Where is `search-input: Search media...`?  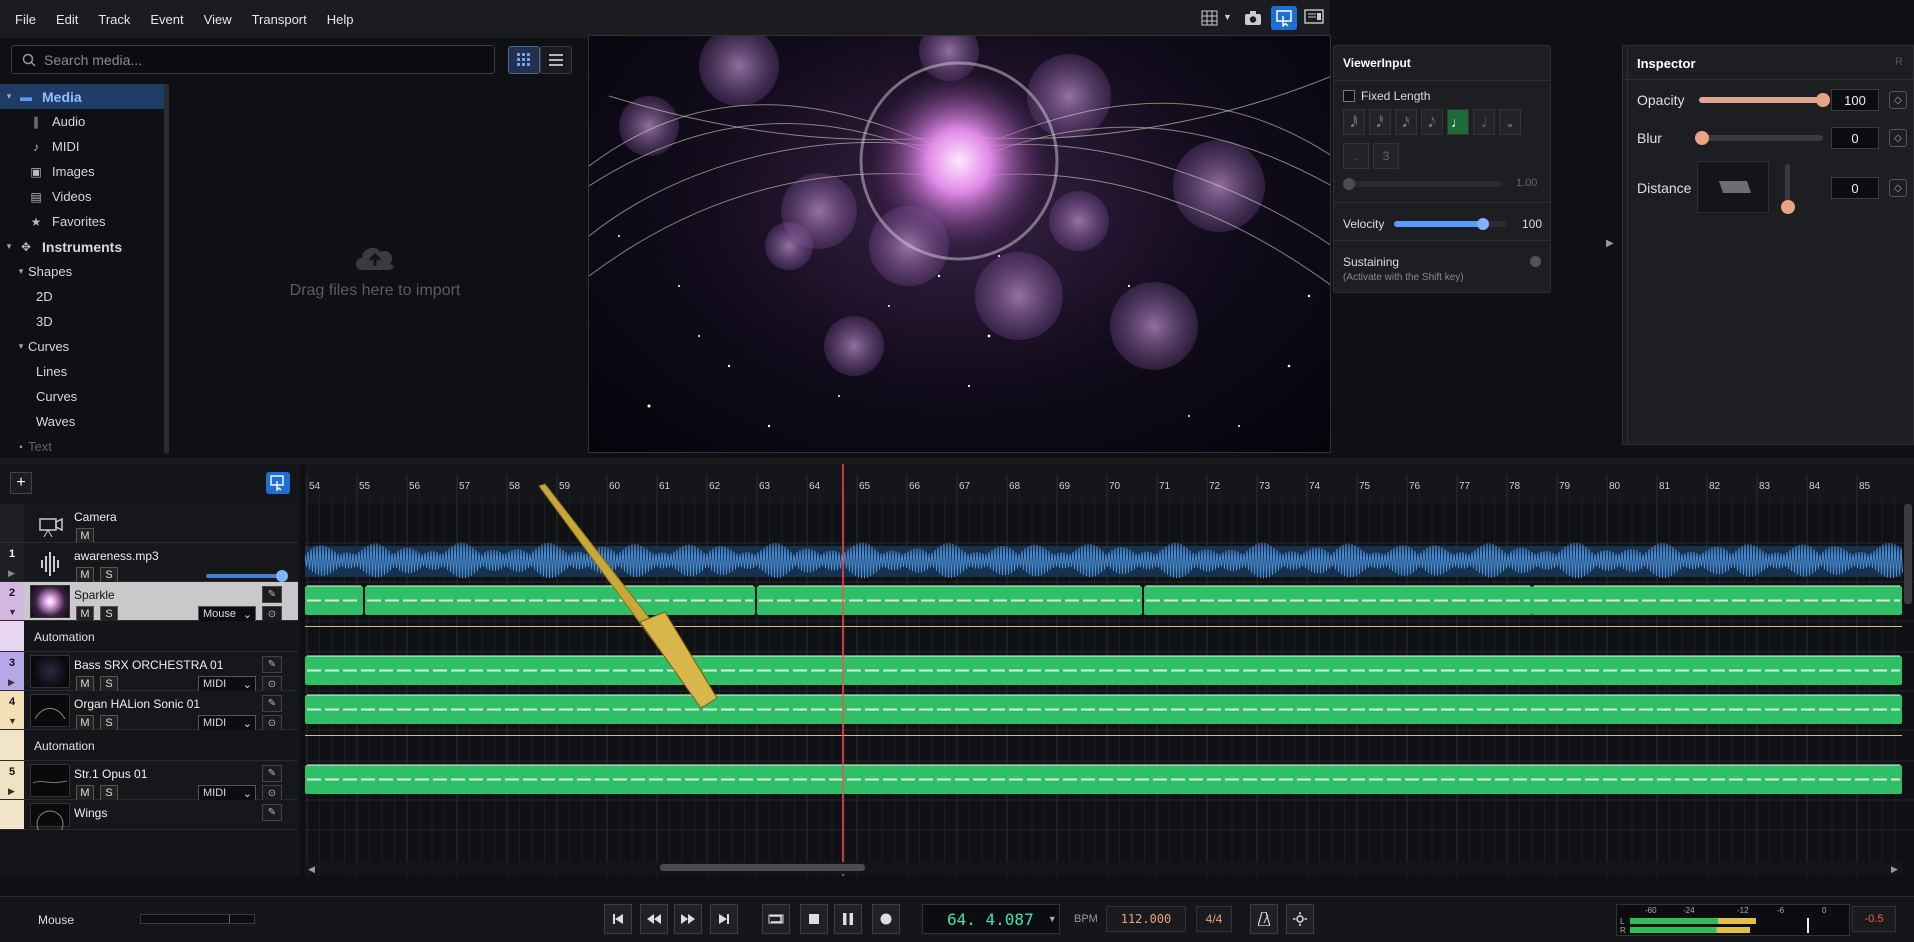
search-input: Search media... is located at coordinates (93, 60).